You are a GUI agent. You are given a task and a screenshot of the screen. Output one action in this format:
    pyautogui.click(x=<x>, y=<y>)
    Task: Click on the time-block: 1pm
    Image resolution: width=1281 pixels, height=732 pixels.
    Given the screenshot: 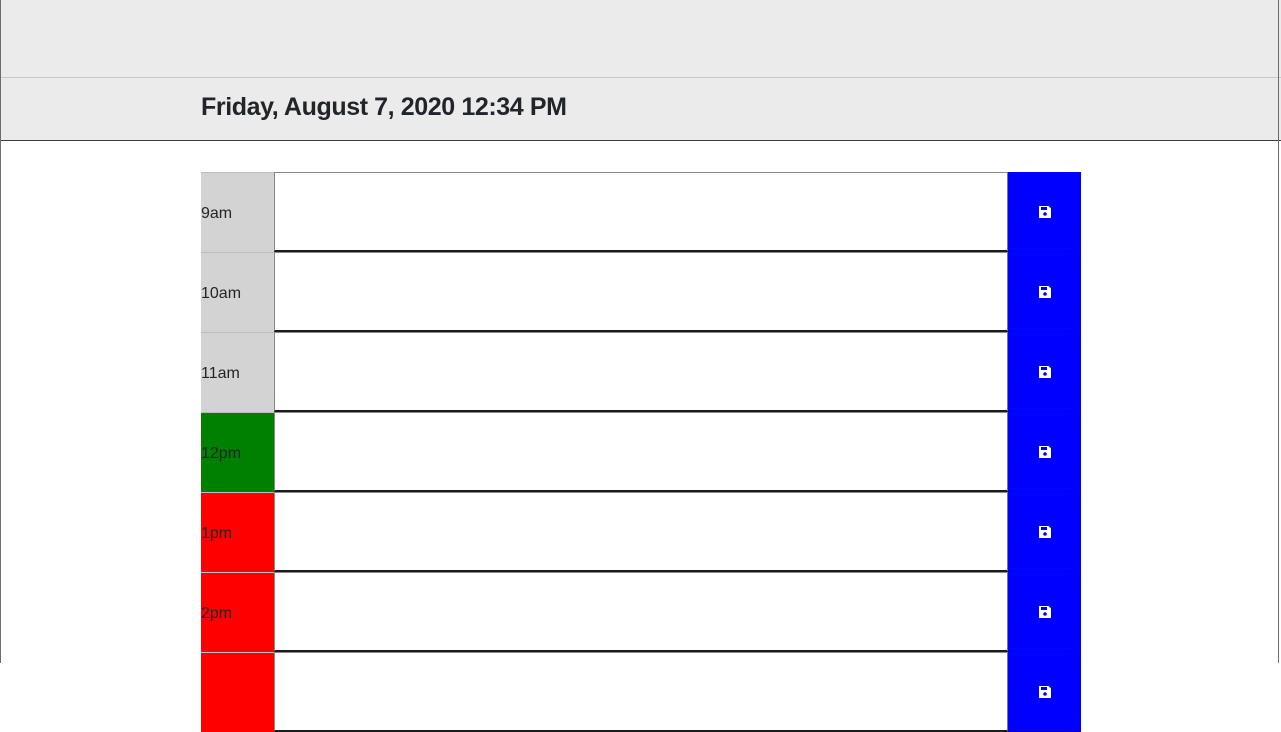 What is the action you would take?
    pyautogui.click(x=641, y=532)
    